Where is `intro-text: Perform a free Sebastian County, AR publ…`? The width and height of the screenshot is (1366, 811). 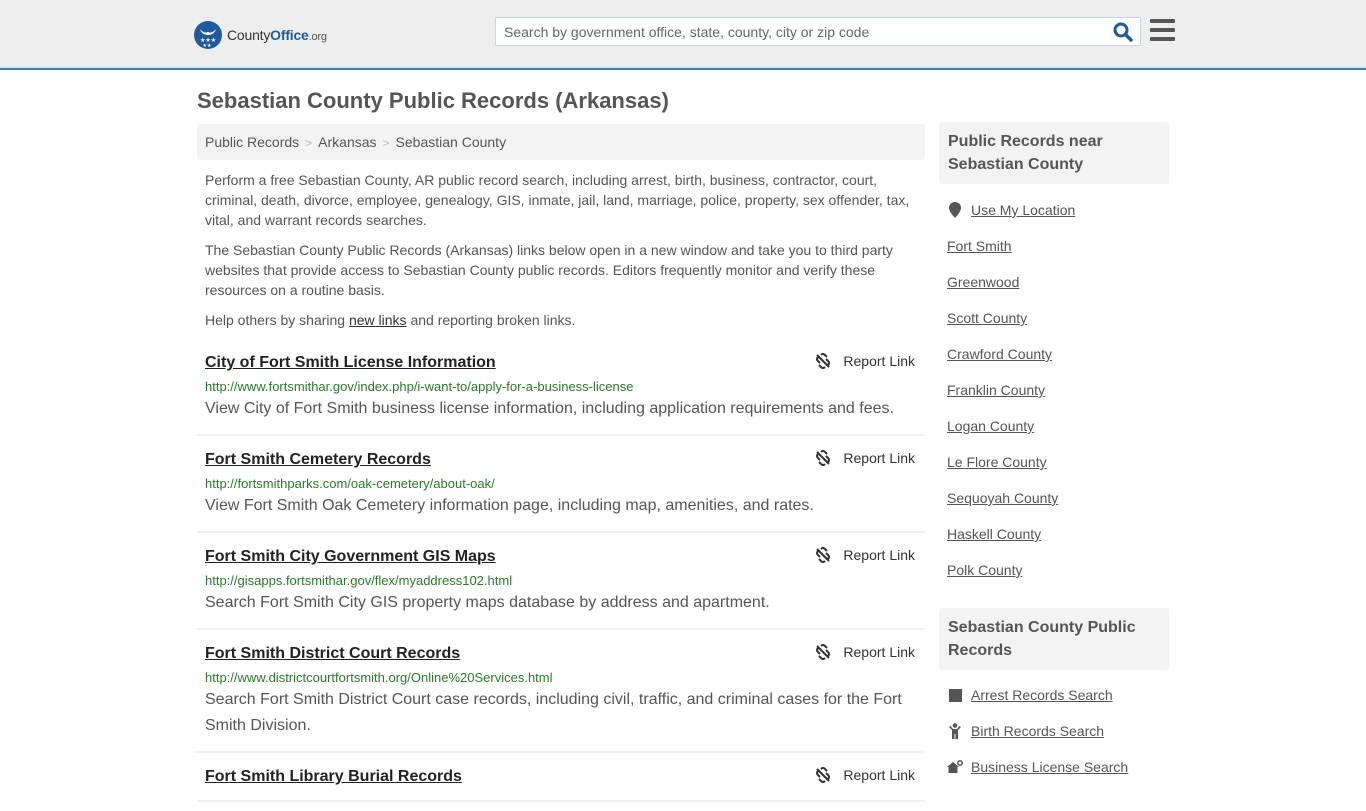
intro-text: Perform a free Sebastian County, AR publ… is located at coordinates (562, 255).